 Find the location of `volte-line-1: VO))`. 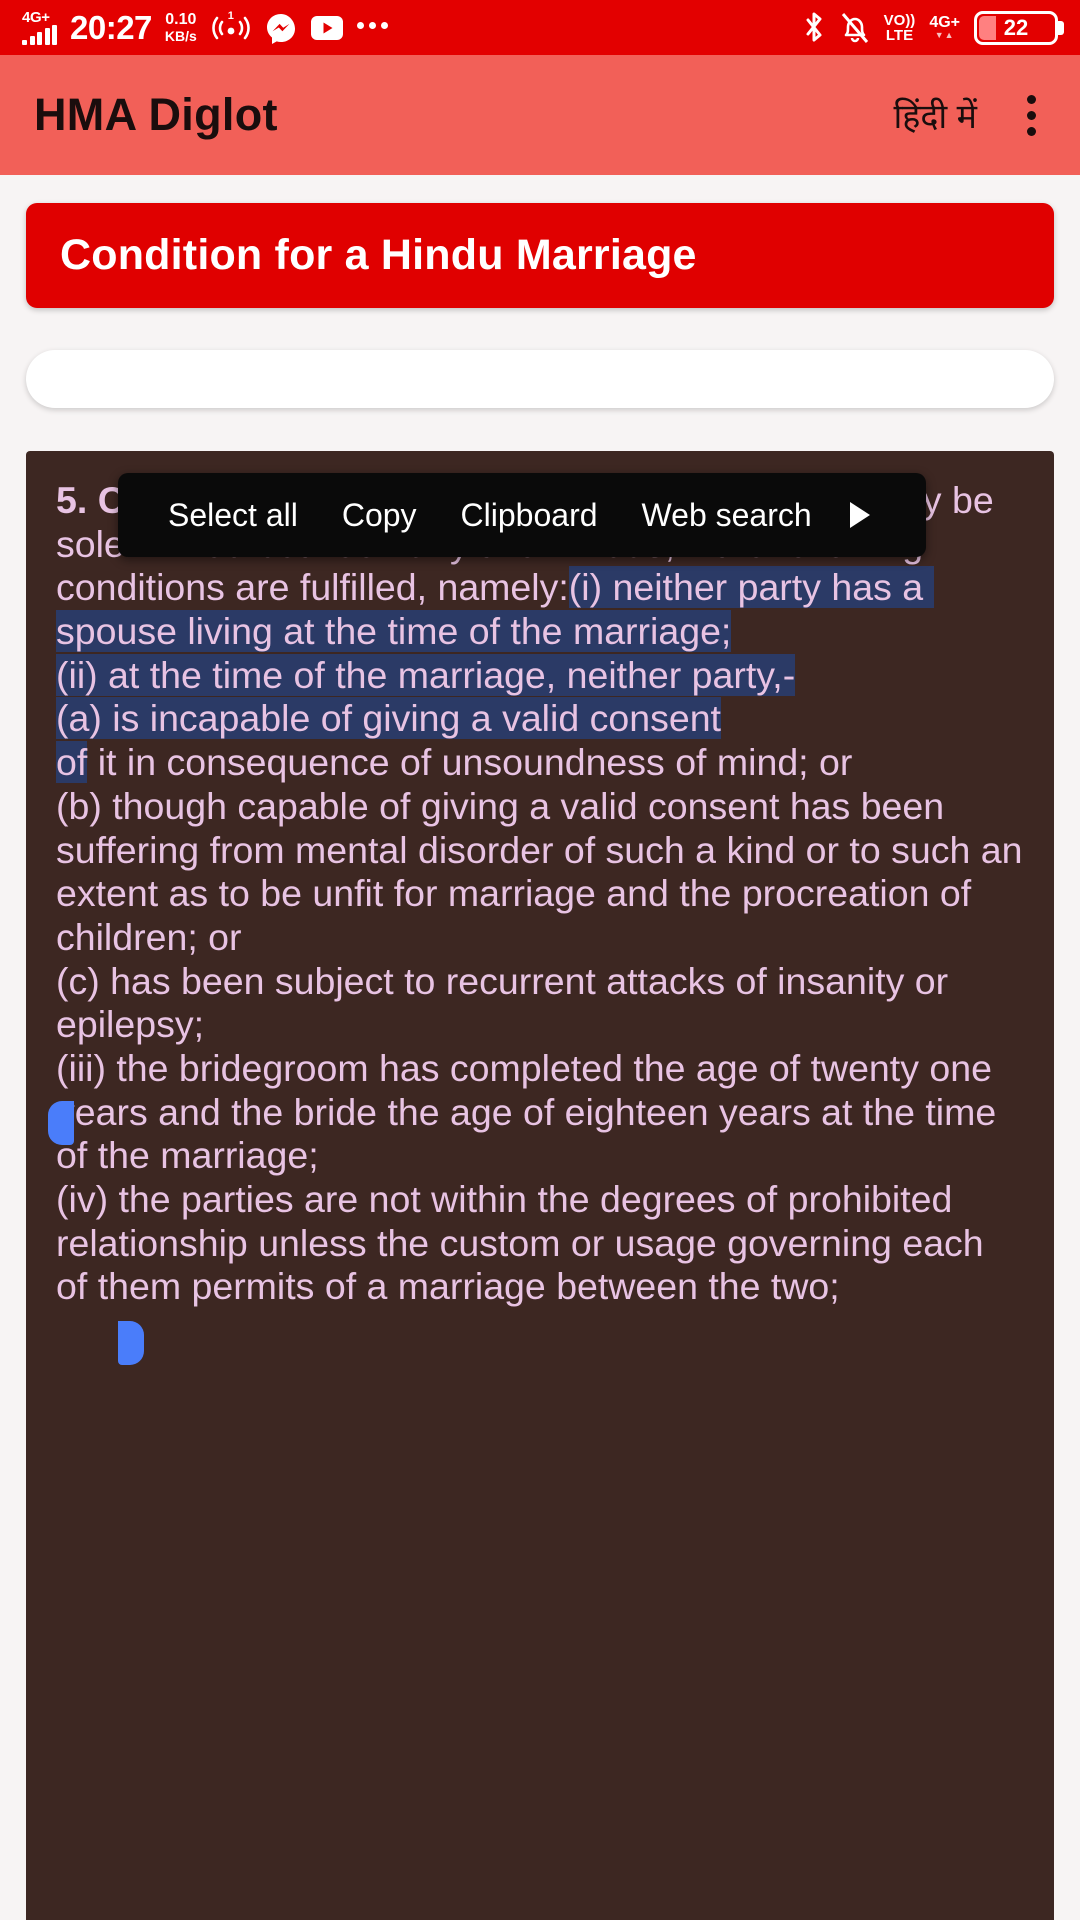

volte-line-1: VO)) is located at coordinates (899, 20).